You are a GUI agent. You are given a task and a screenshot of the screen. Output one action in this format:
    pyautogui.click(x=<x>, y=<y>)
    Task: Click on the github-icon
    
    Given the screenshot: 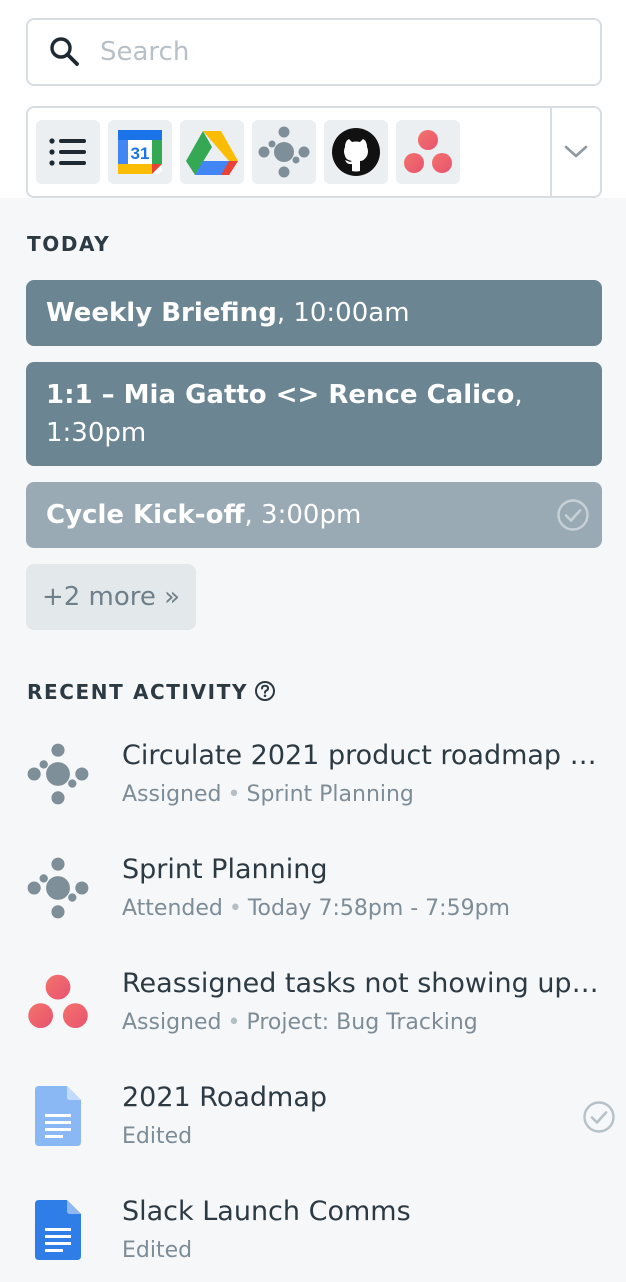 What is the action you would take?
    pyautogui.click(x=356, y=152)
    